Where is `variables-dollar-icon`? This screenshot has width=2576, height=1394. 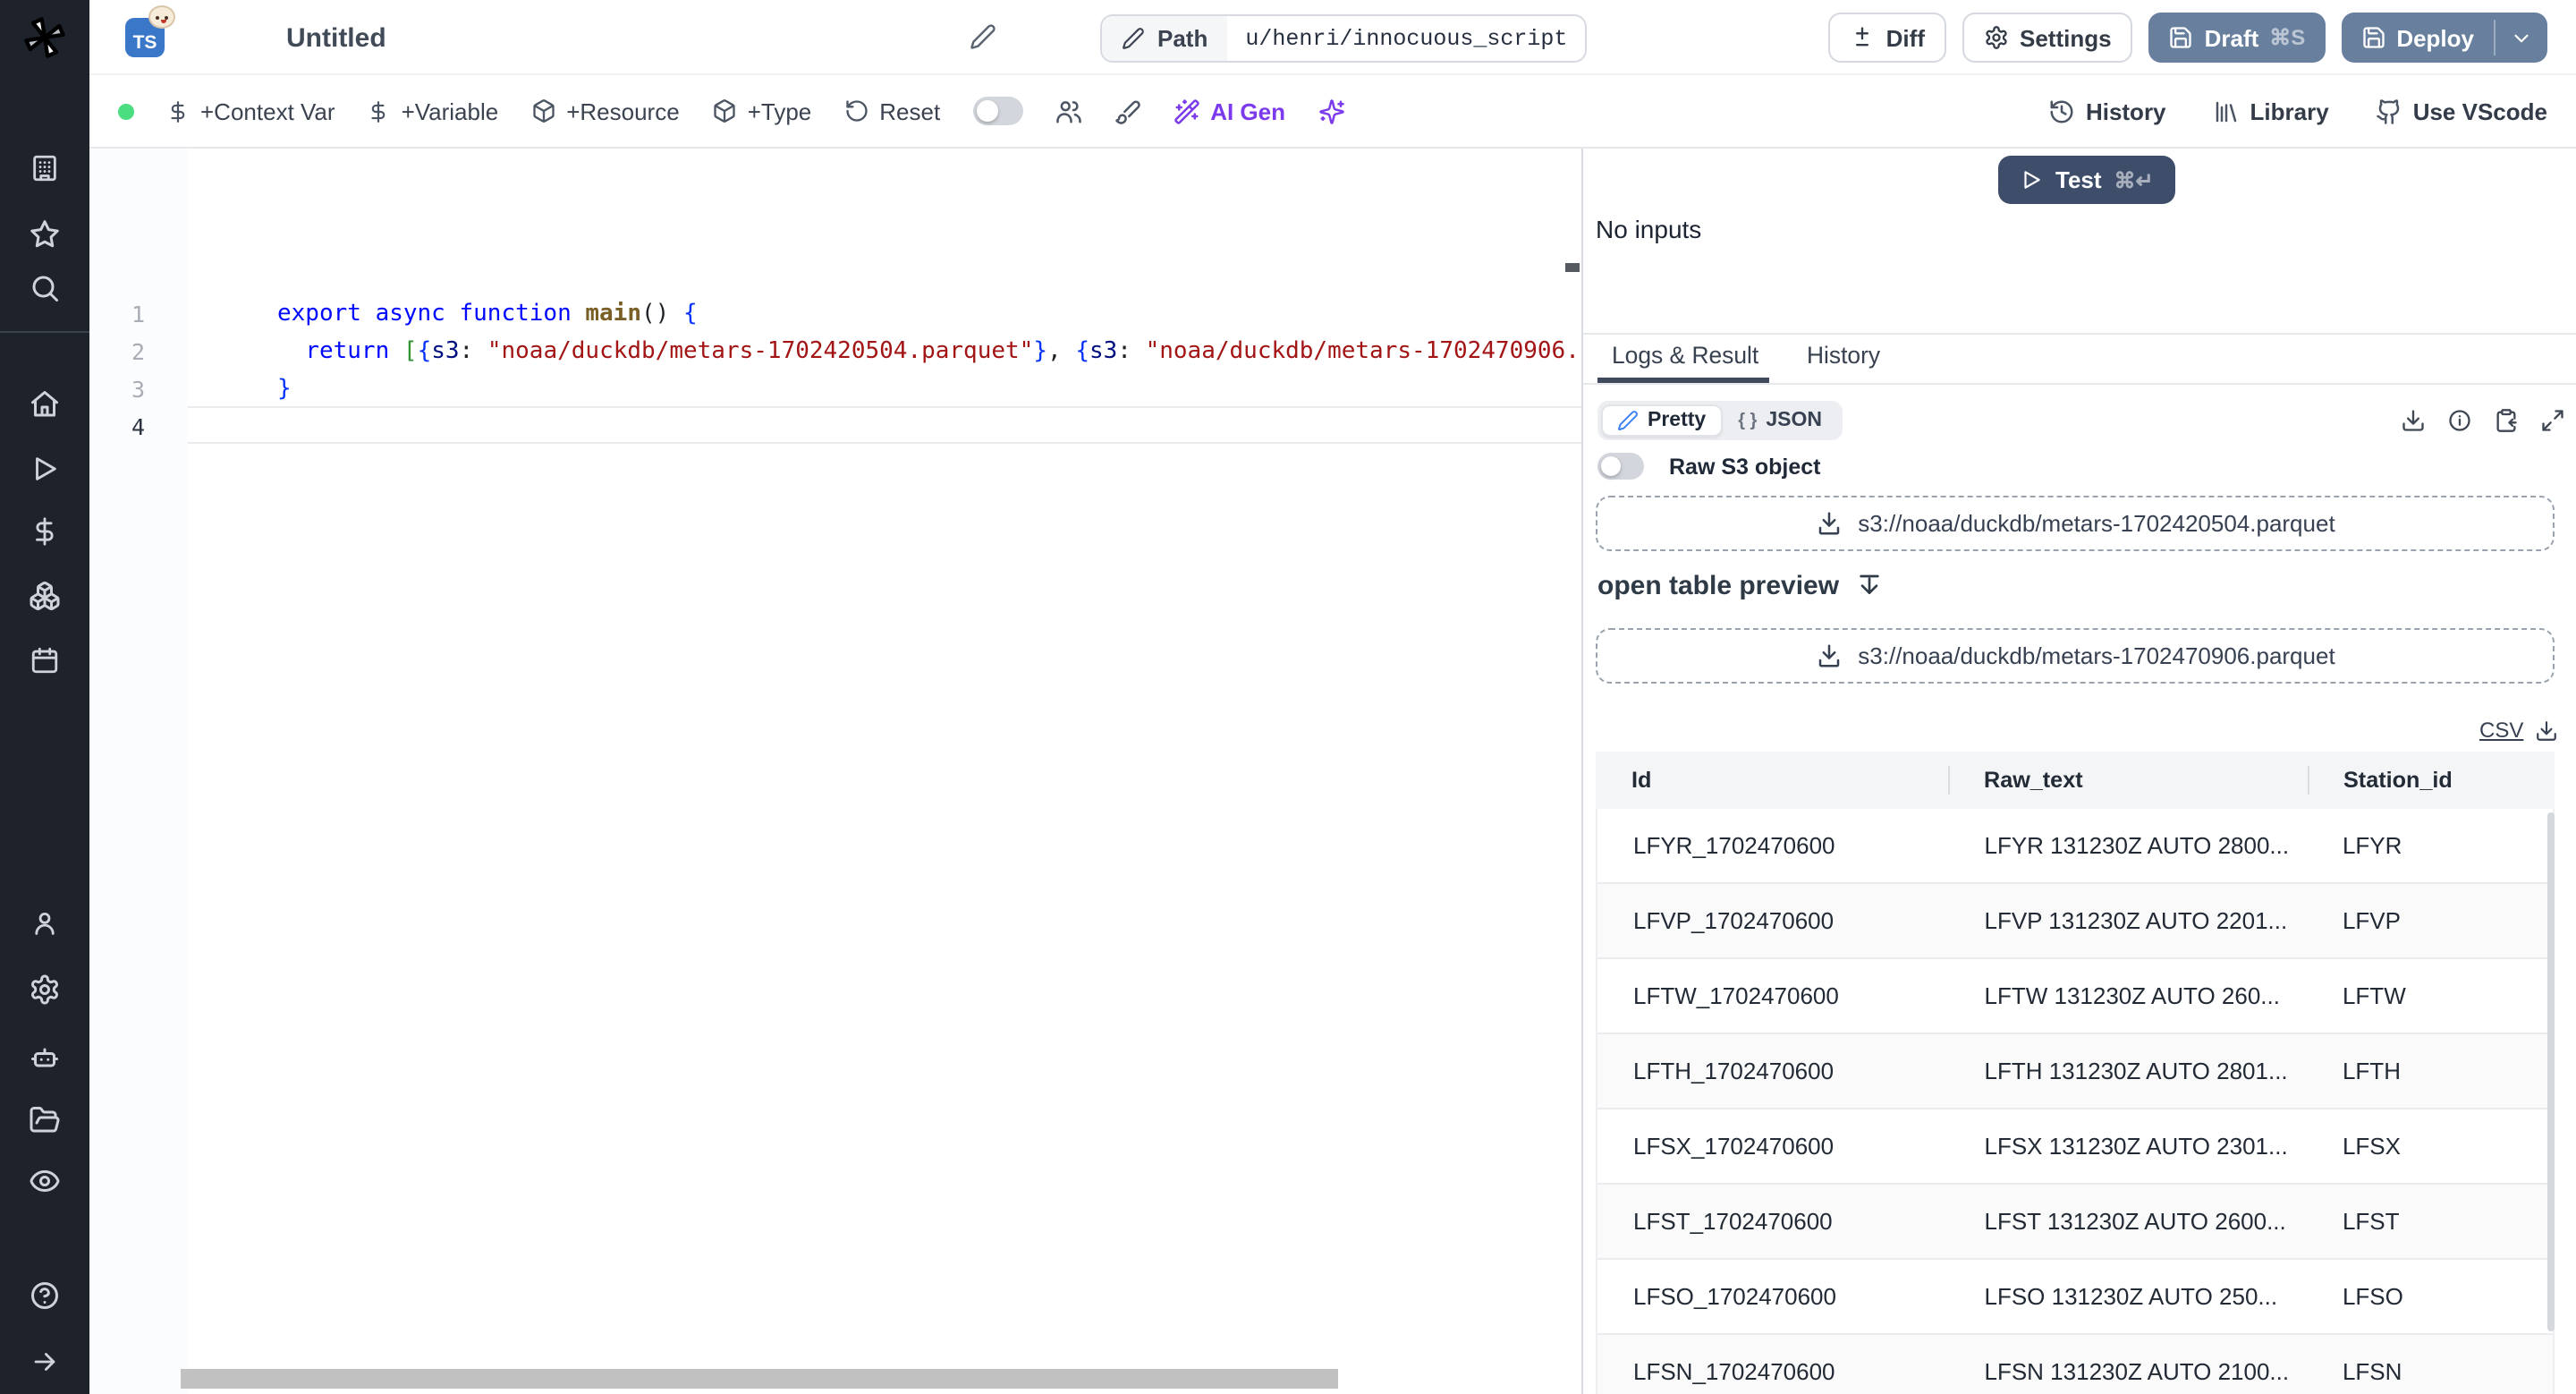
variables-dollar-icon is located at coordinates (45, 531).